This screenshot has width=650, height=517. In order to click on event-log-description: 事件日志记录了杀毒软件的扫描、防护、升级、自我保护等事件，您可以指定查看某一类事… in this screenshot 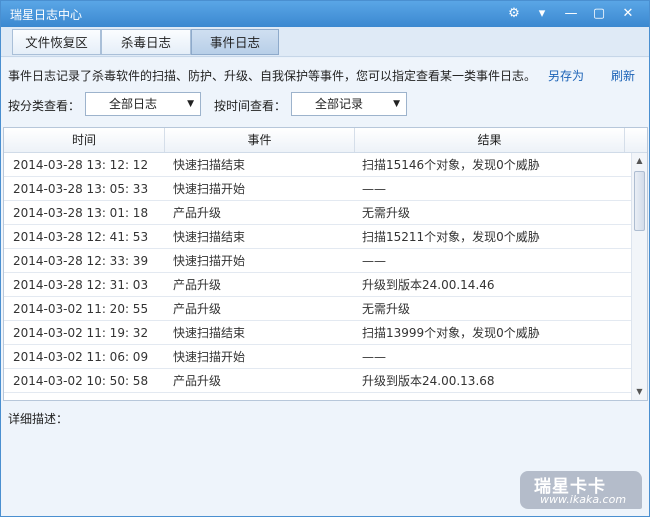, I will do `click(272, 76)`.